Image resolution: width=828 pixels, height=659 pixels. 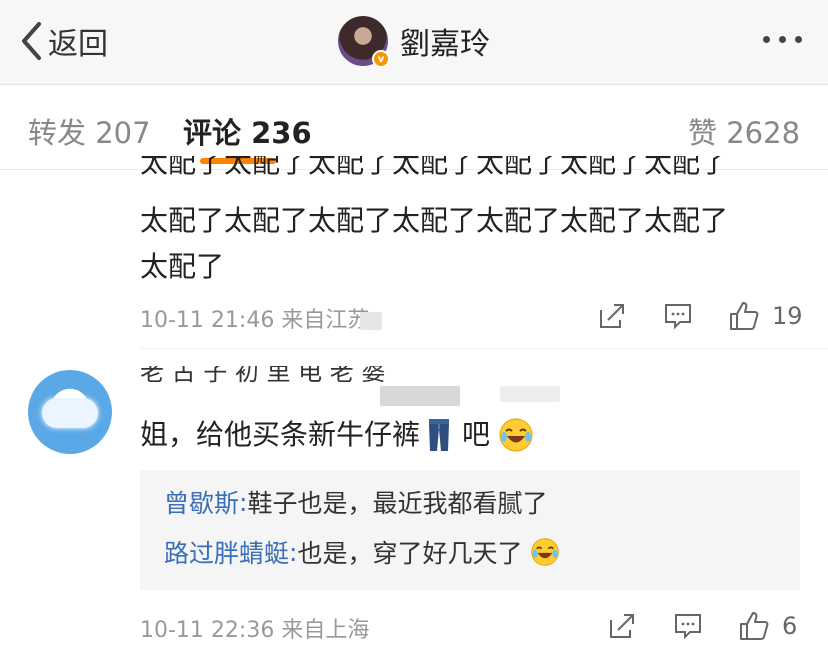 I want to click on reply-text: 鞋子也是，最近我都看腻了, so click(x=397, y=503).